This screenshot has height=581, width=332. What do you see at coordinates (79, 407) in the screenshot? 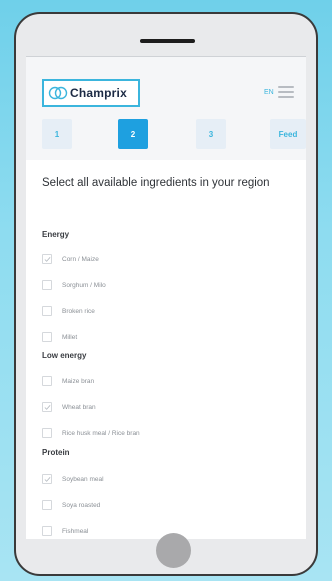
I see `option-label: Wheat bran` at bounding box center [79, 407].